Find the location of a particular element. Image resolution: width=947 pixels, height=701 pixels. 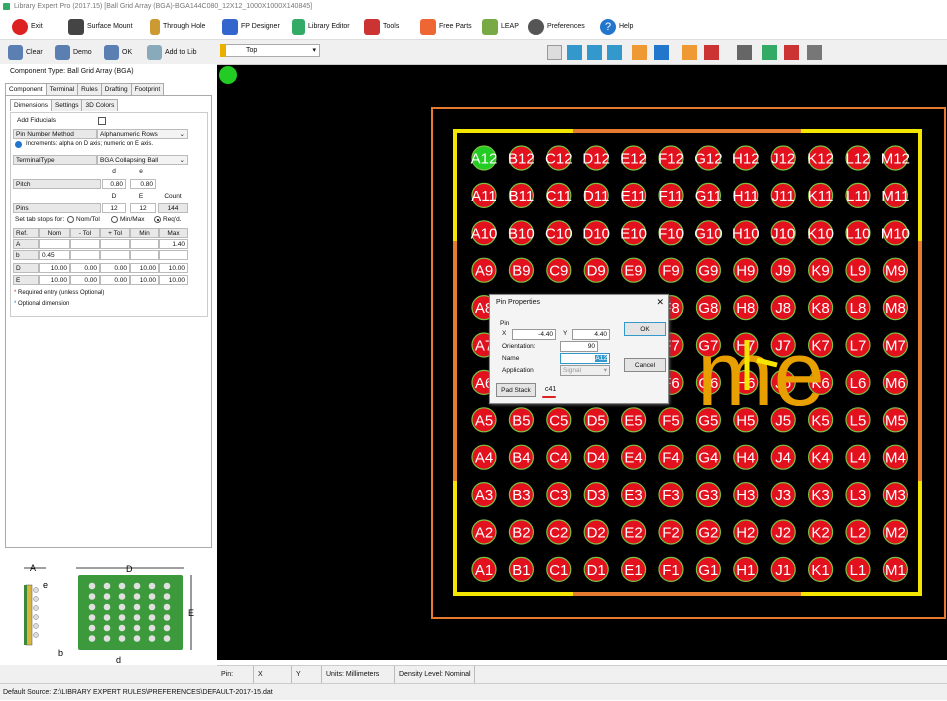

pad: B4 is located at coordinates (521, 457).